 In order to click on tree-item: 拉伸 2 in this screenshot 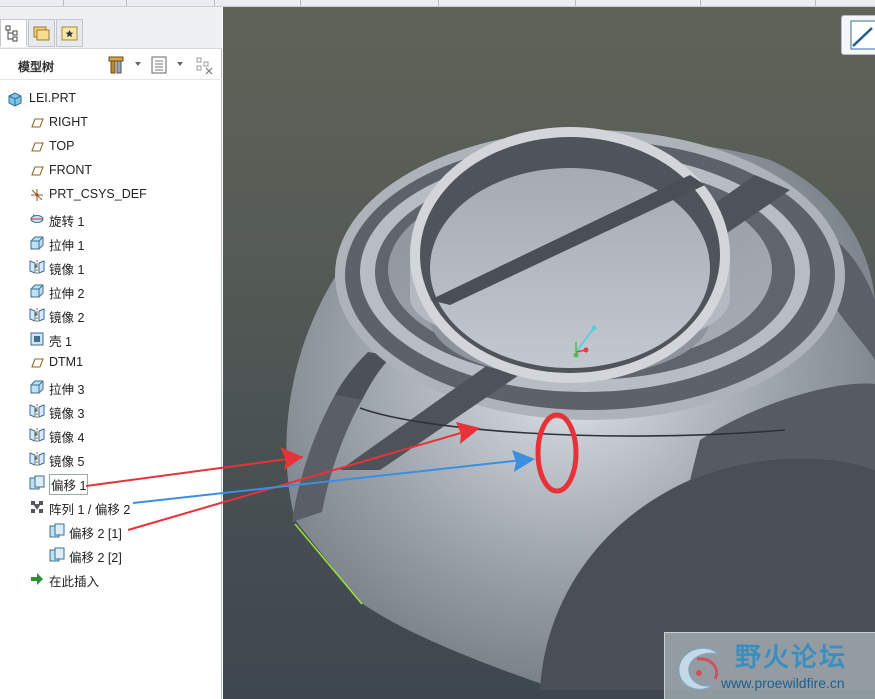, I will do `click(111, 291)`.